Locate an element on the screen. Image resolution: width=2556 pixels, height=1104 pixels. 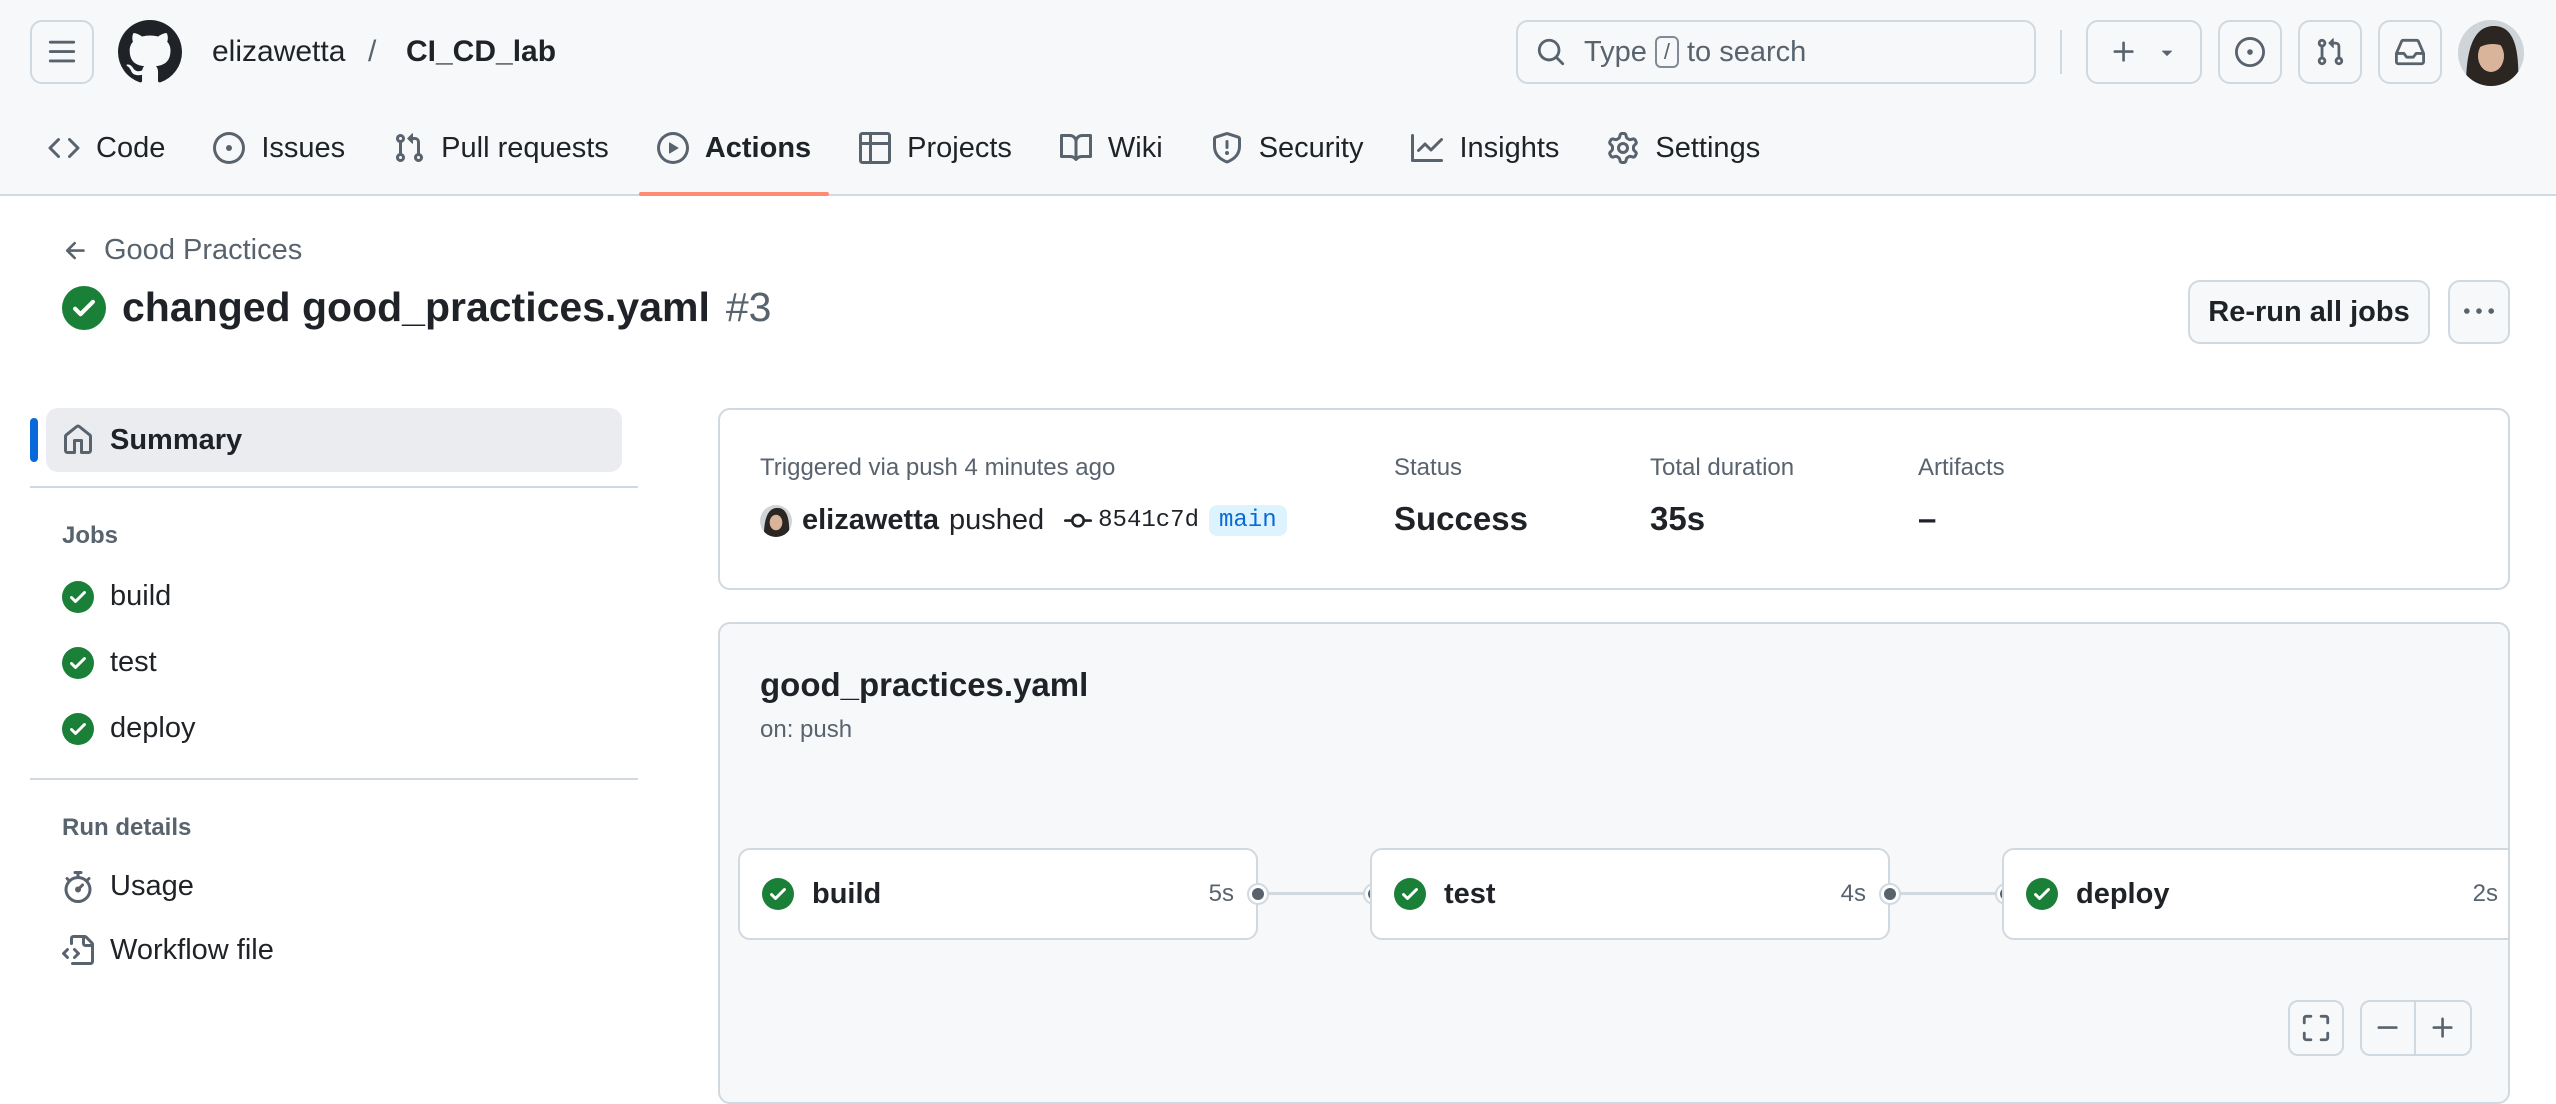
tab-pull-requests: Pull requests is located at coordinates (501, 148).